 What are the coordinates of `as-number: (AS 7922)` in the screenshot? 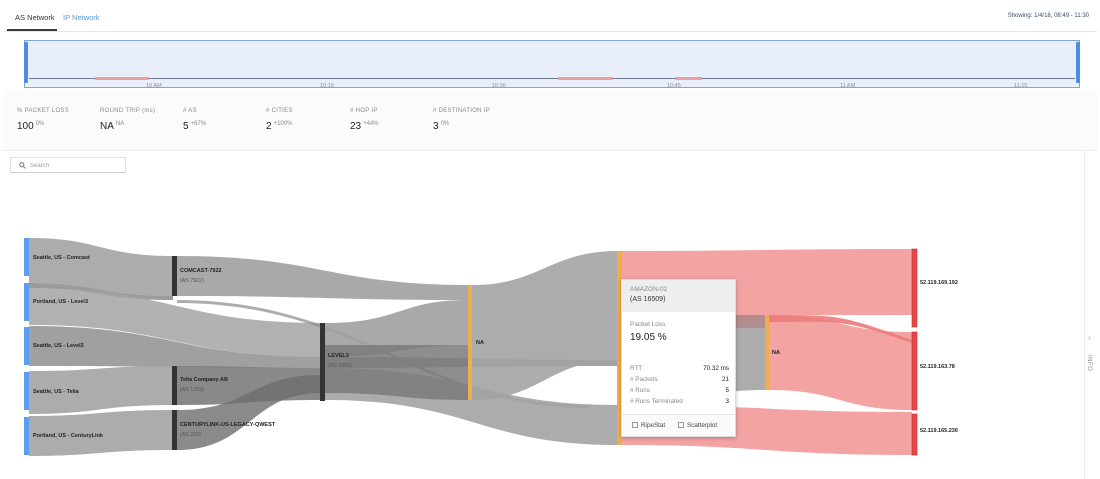 It's located at (192, 281).